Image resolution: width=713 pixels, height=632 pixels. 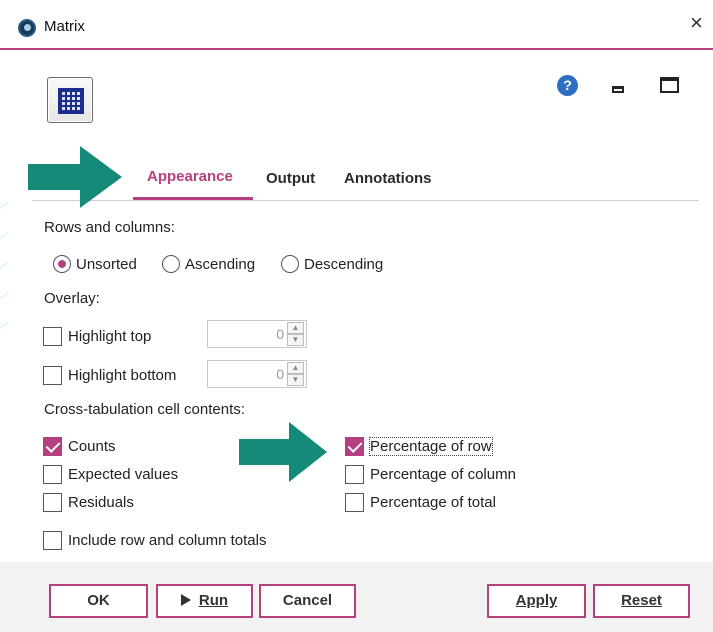 I want to click on close-icon: ×, so click(x=696, y=23).